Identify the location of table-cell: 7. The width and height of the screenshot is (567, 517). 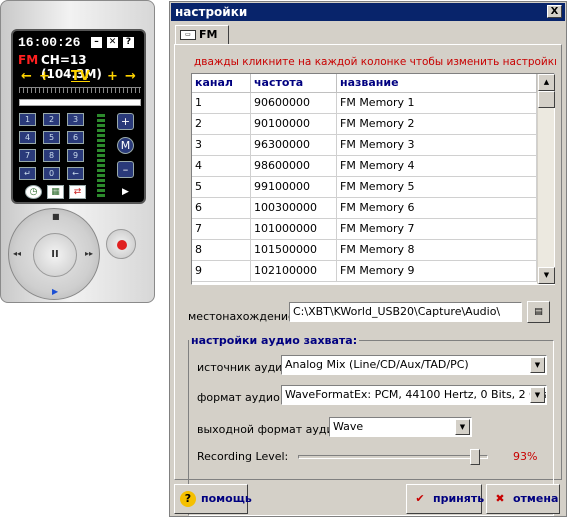
(221, 229).